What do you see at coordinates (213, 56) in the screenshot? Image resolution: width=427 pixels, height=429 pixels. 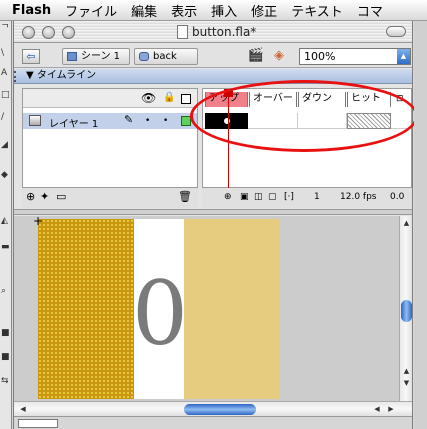 I see `edit-bar: ⇦ シーン 1 back 🎬 ◈ 100% ▲` at bounding box center [213, 56].